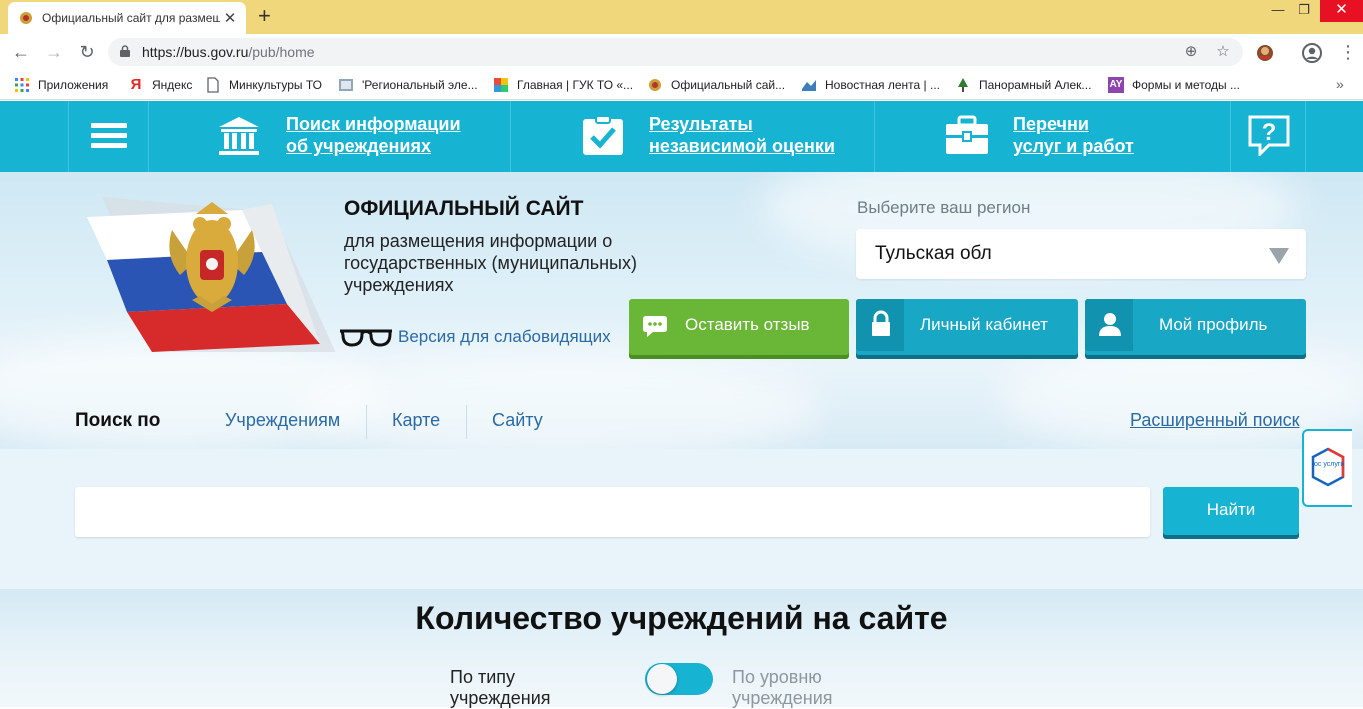 The height and width of the screenshot is (709, 1363). I want to click on personal-cabinet-button: Личный кабинет, so click(967, 327).